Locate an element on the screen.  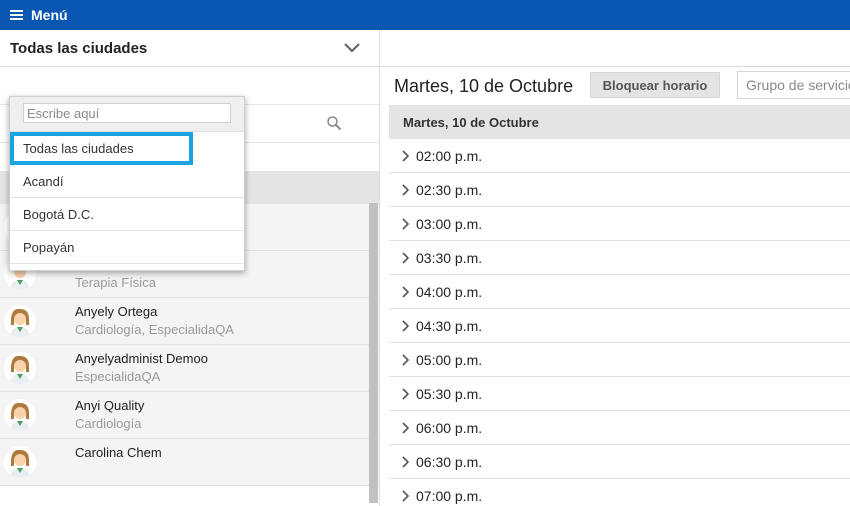
schedule-toolbar: Martes, 10 de Octubre Bloquear horario is located at coordinates (615, 86).